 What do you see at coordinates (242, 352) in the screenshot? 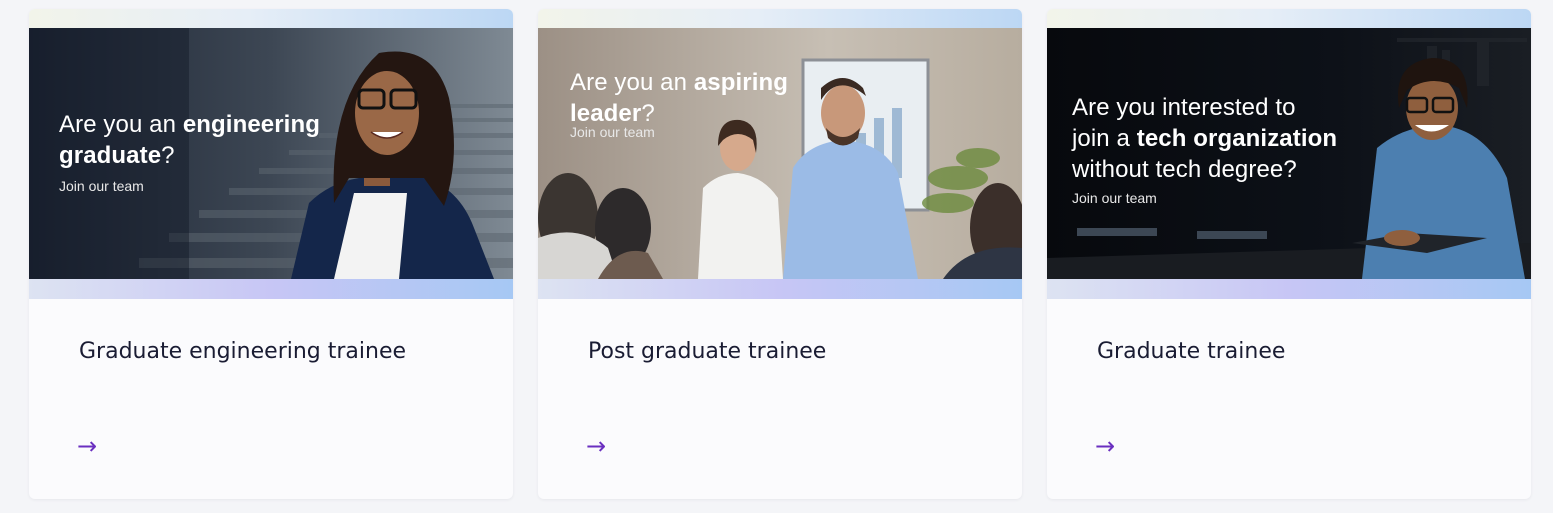
I see `card-title: Graduate engineering trainee` at bounding box center [242, 352].